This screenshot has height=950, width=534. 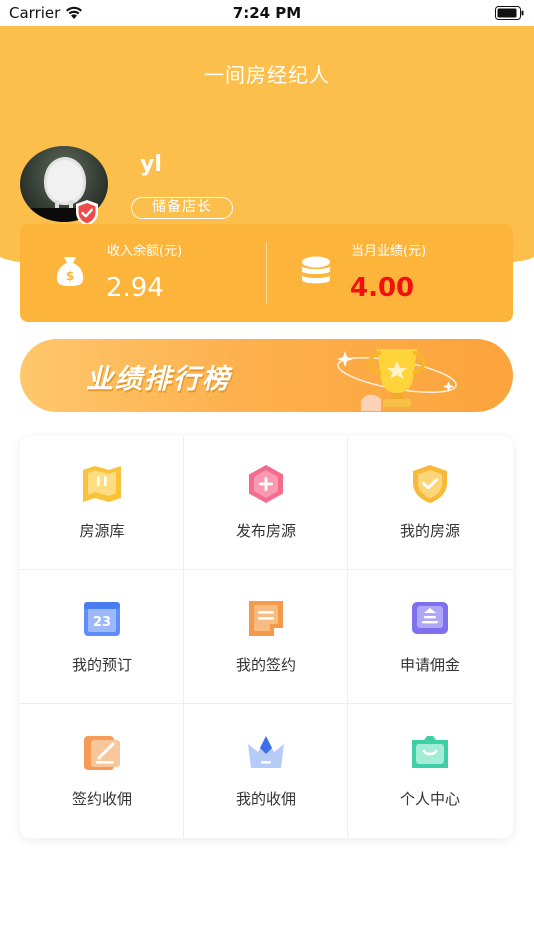 What do you see at coordinates (382, 288) in the screenshot?
I see `monthly-performance-value: 4.00` at bounding box center [382, 288].